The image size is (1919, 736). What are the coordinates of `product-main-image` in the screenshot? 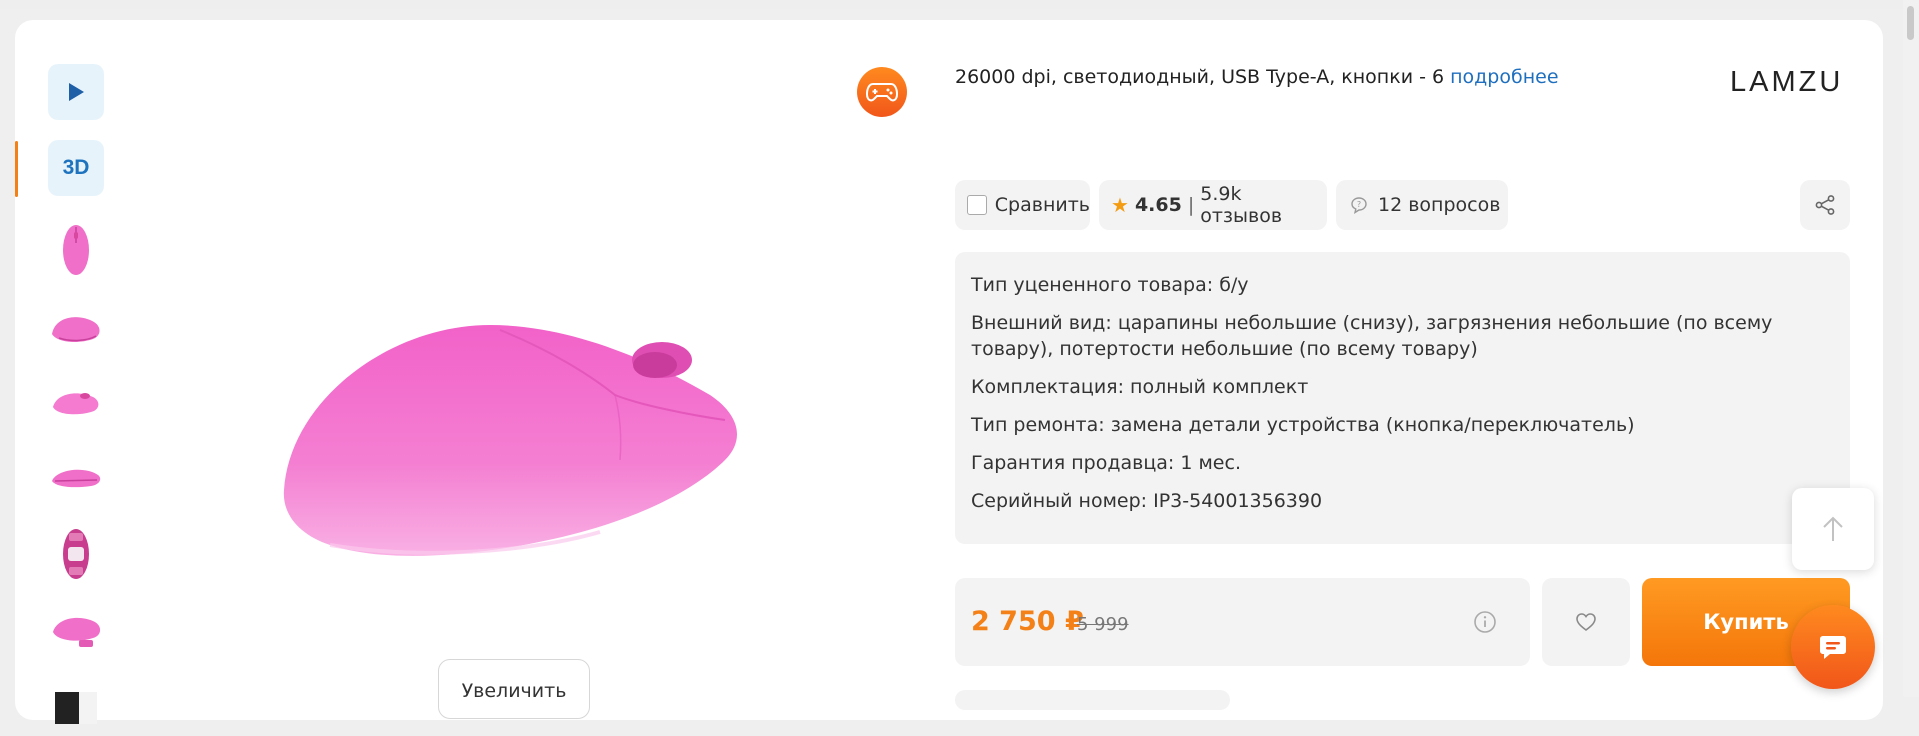 It's located at (520, 445).